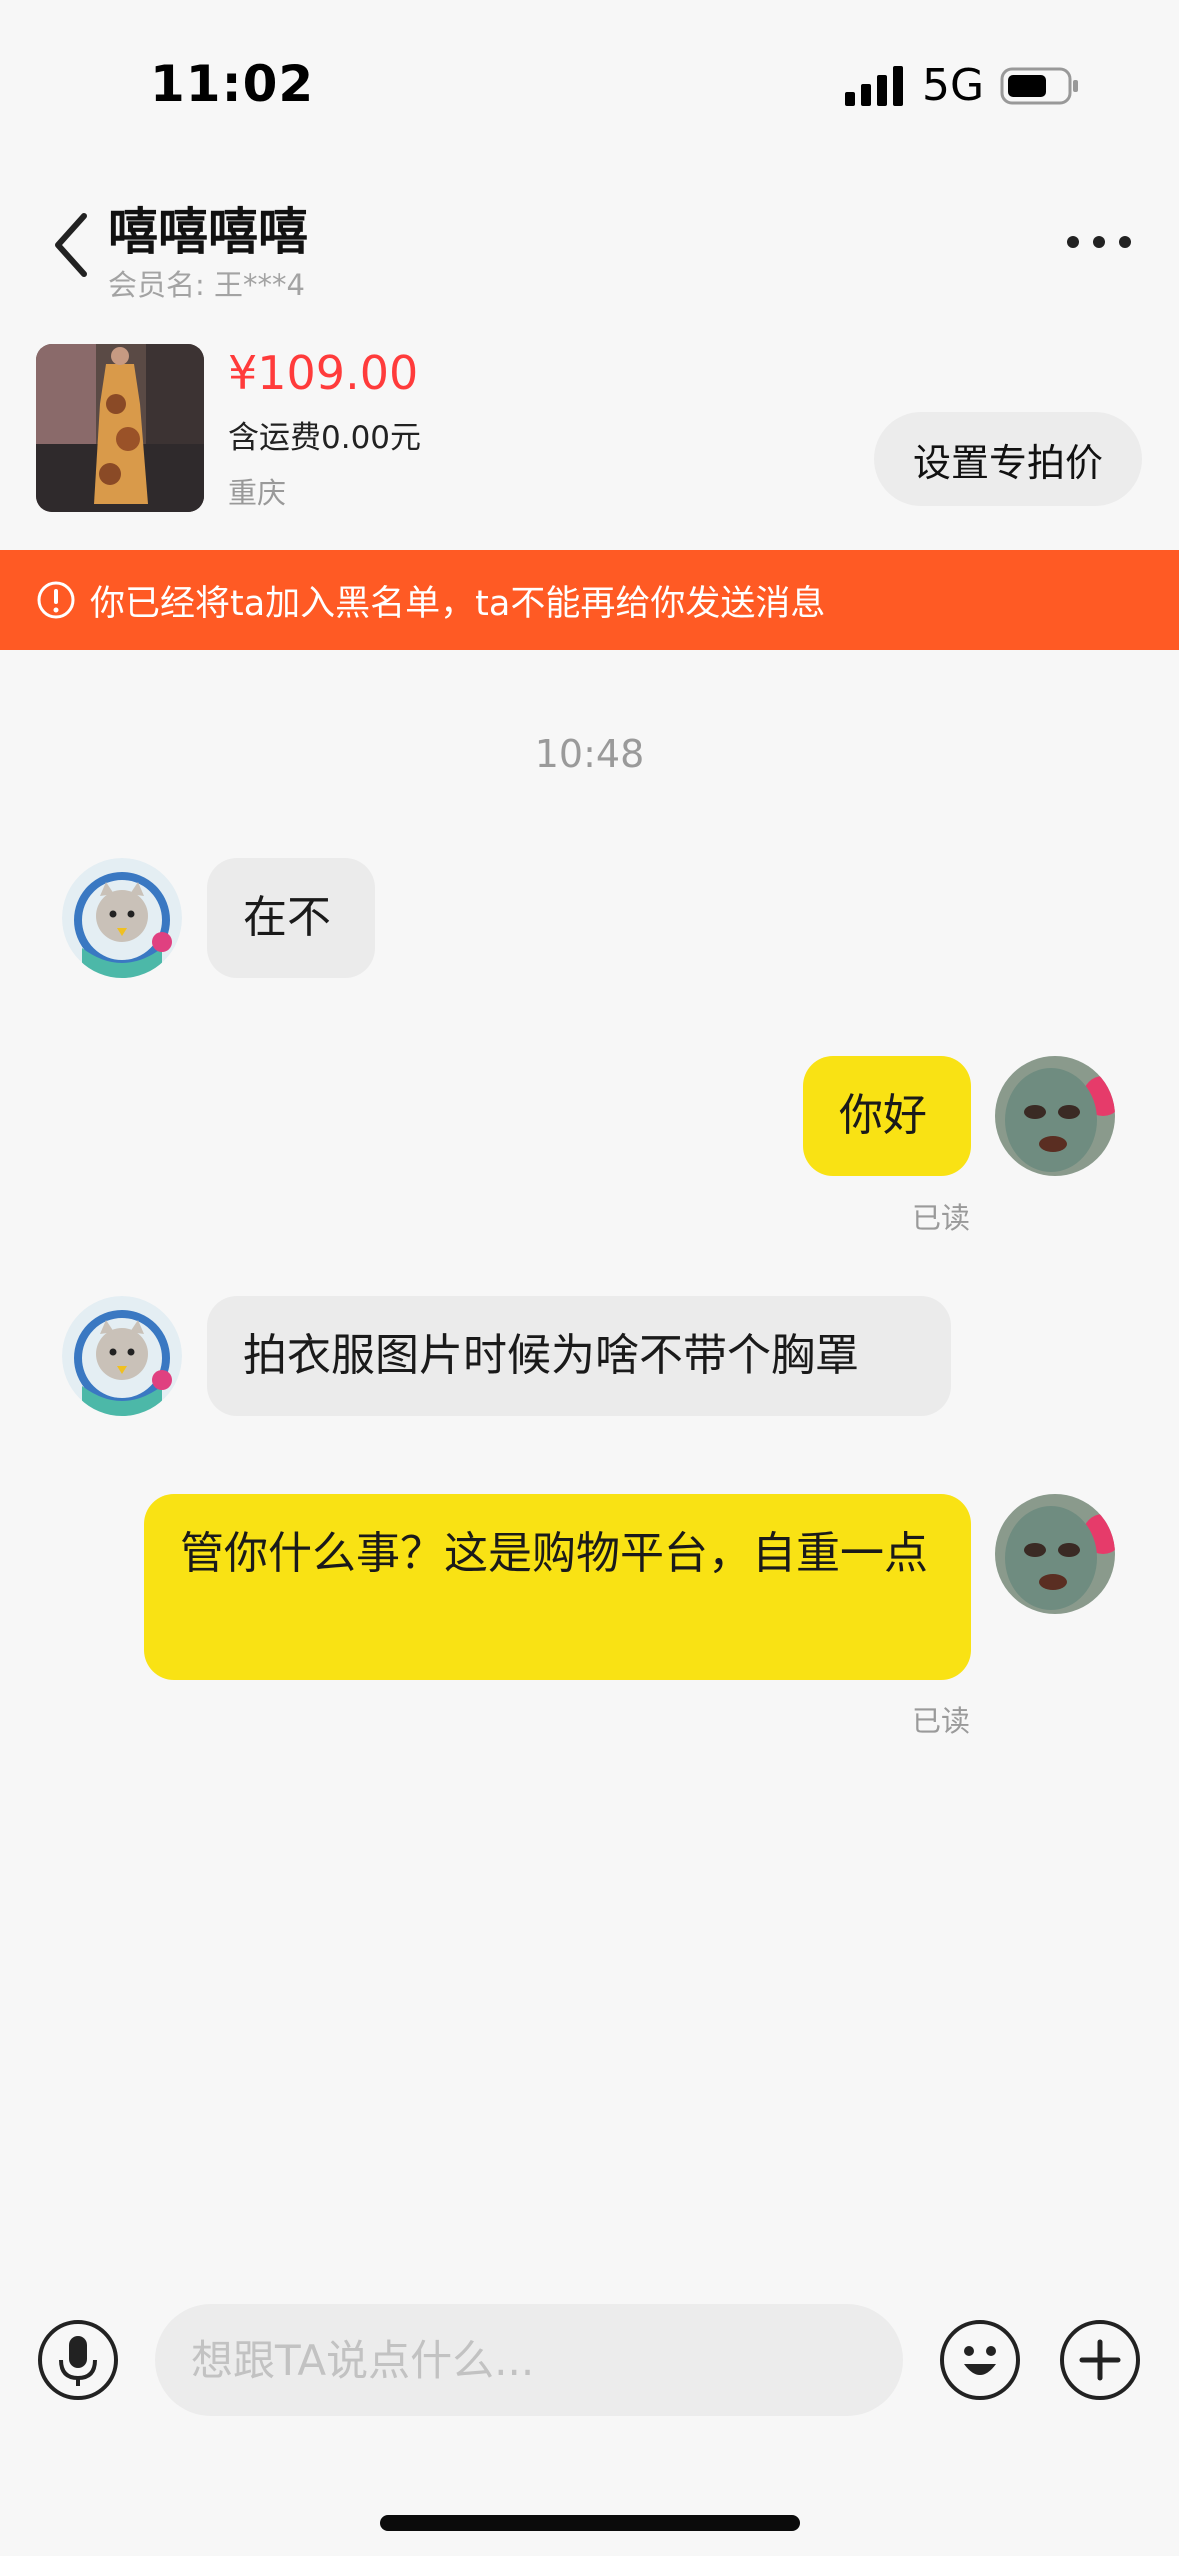 The image size is (1179, 2556). Describe the element at coordinates (589, 85) in the screenshot. I see `status-bar: 11:02 5G` at that location.